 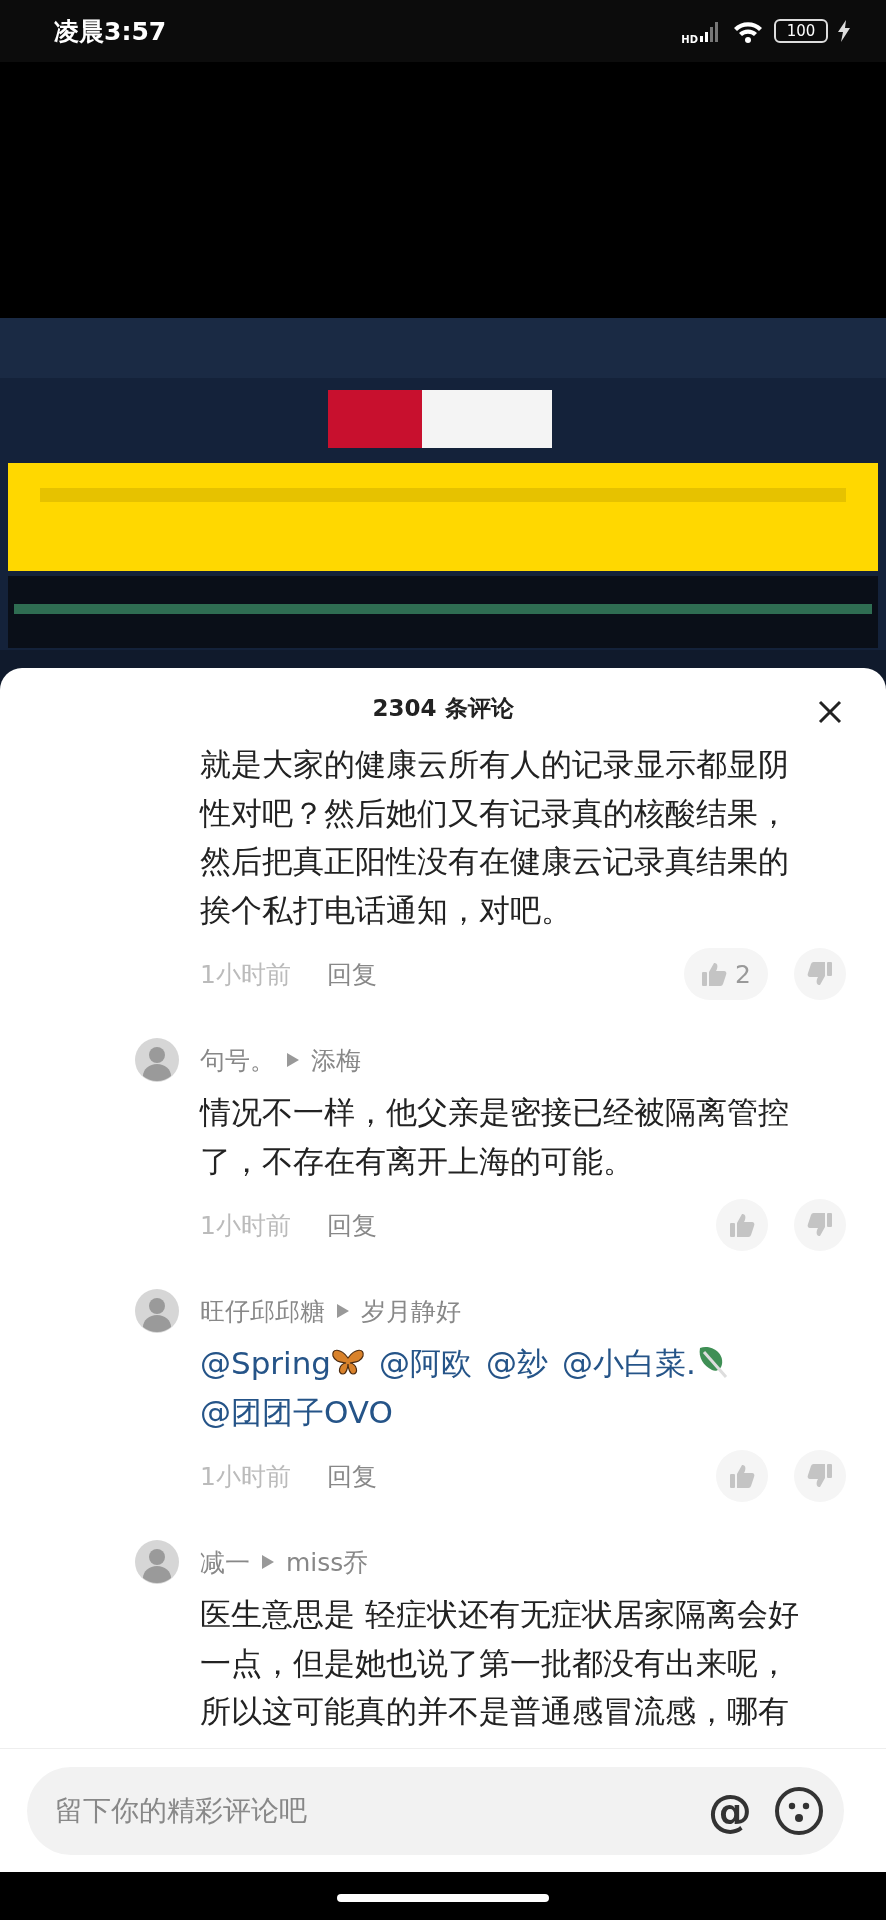 What do you see at coordinates (494, 1137) in the screenshot?
I see `comment-text: 情况不一样，他父亲是密接已经被隔离管控了，不存在有离开上海的可能。` at bounding box center [494, 1137].